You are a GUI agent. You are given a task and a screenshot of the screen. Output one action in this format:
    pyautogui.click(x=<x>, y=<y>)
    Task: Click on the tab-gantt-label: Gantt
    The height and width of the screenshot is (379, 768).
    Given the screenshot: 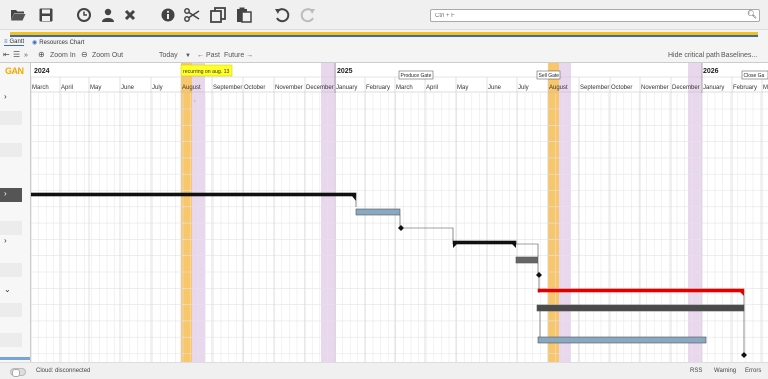 What is the action you would take?
    pyautogui.click(x=17, y=42)
    